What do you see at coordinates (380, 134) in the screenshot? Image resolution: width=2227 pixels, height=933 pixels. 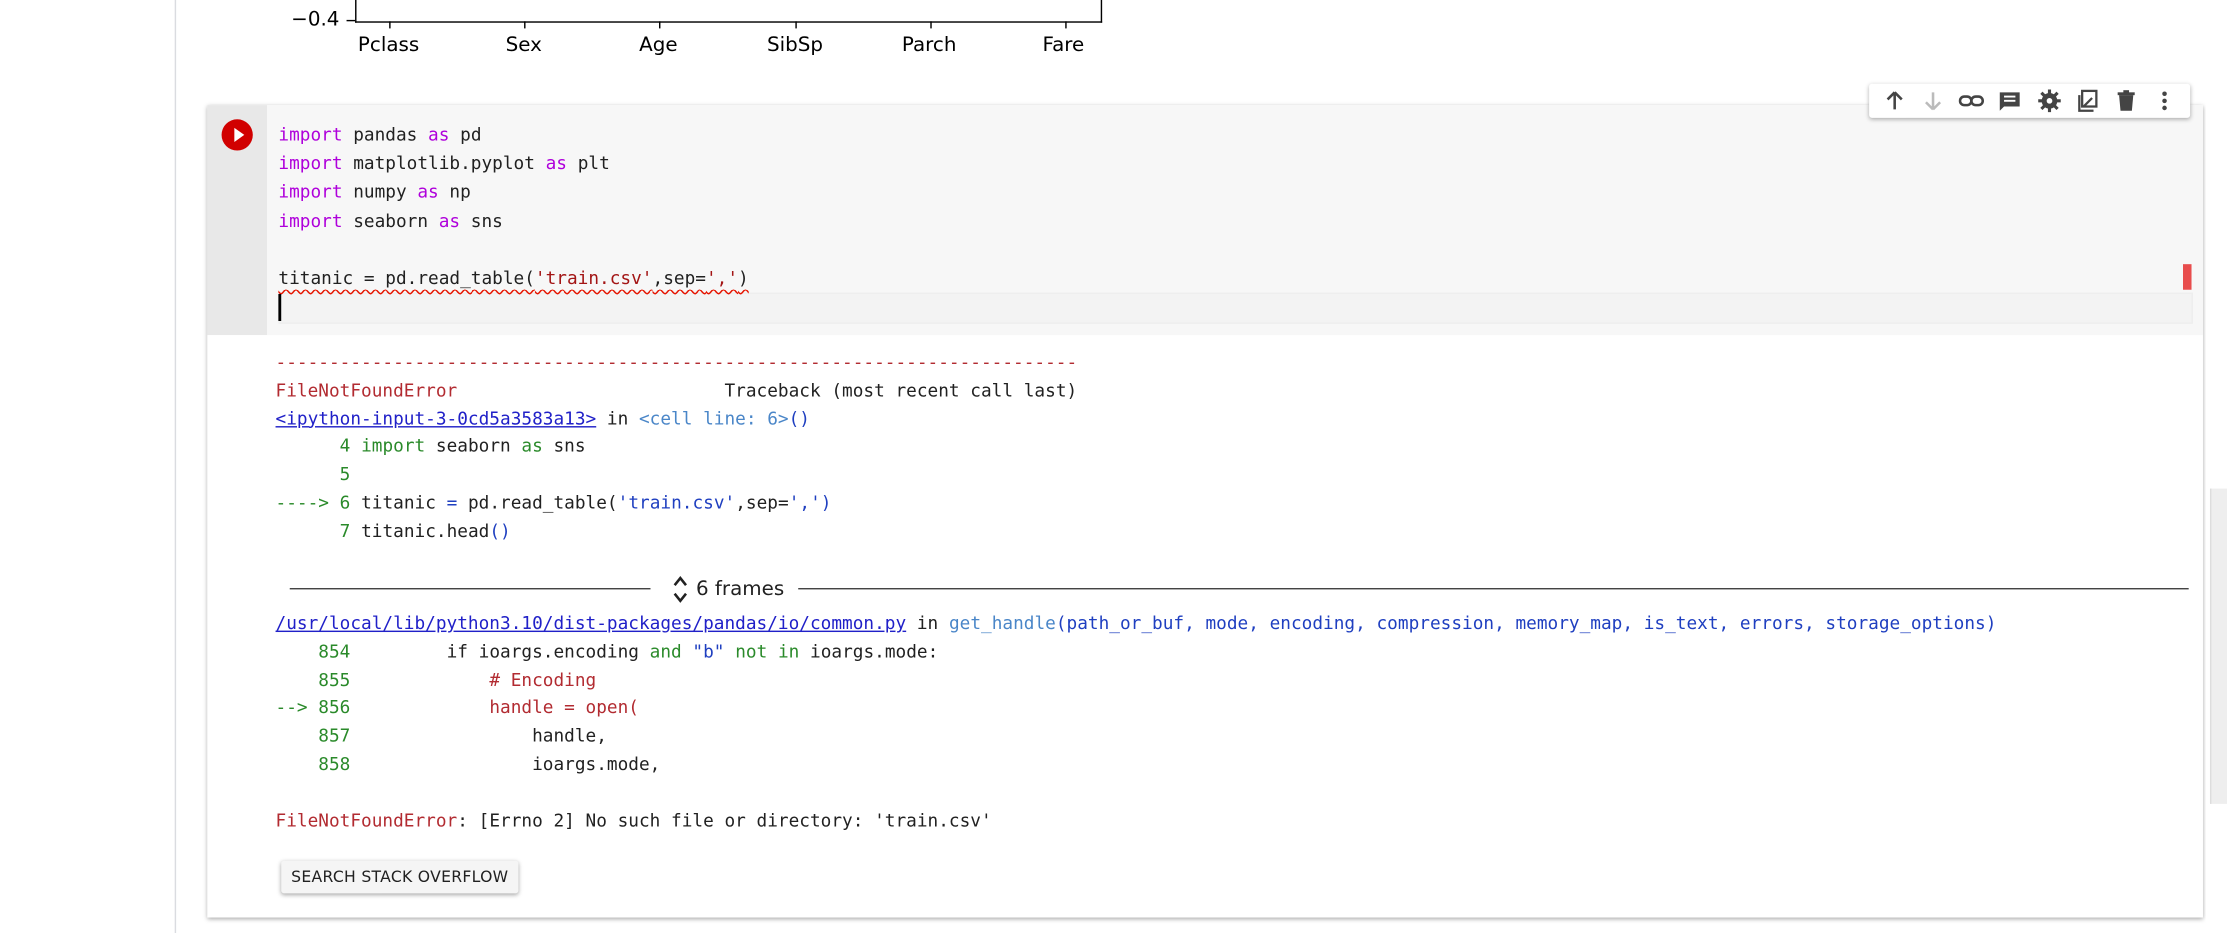 I see `code-line-1: import pandas as pd` at bounding box center [380, 134].